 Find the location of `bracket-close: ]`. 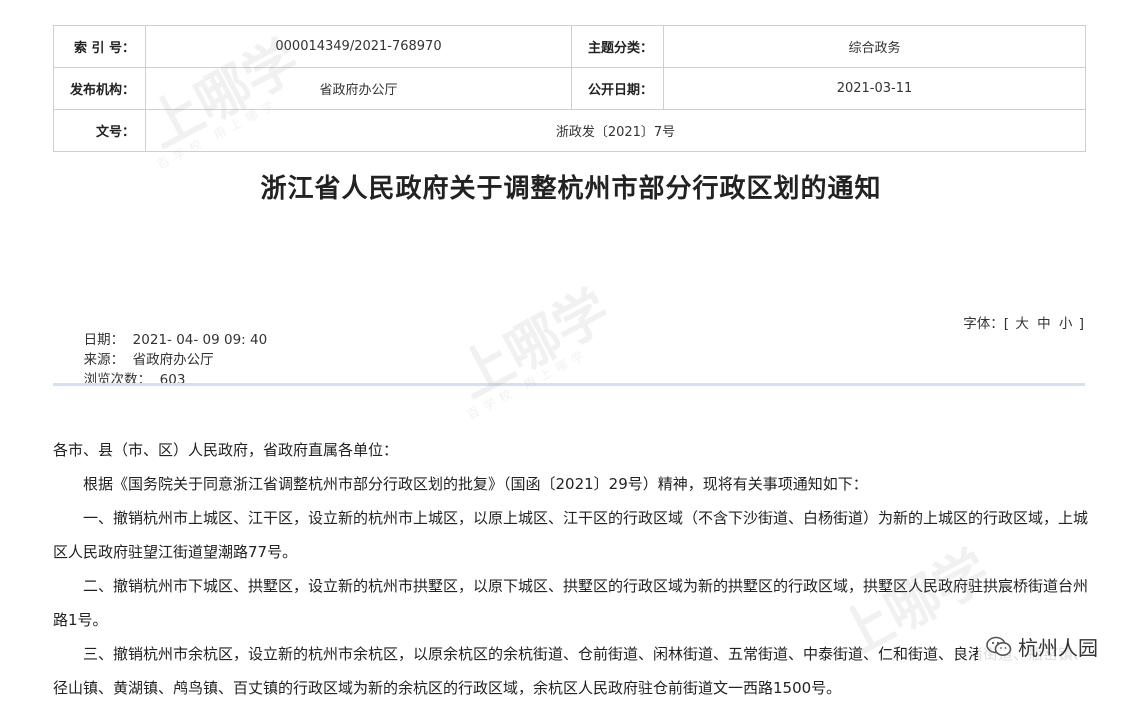

bracket-close: ] is located at coordinates (1081, 324).